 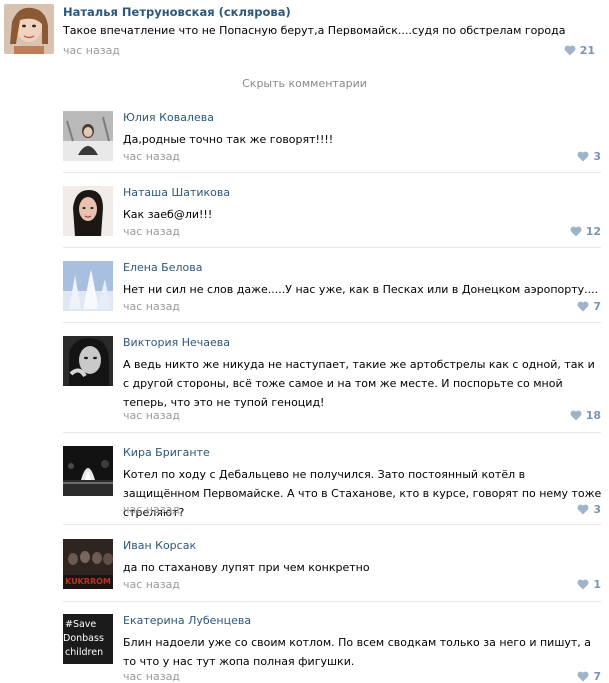 I want to click on comment-like-button: 18, so click(x=585, y=415).